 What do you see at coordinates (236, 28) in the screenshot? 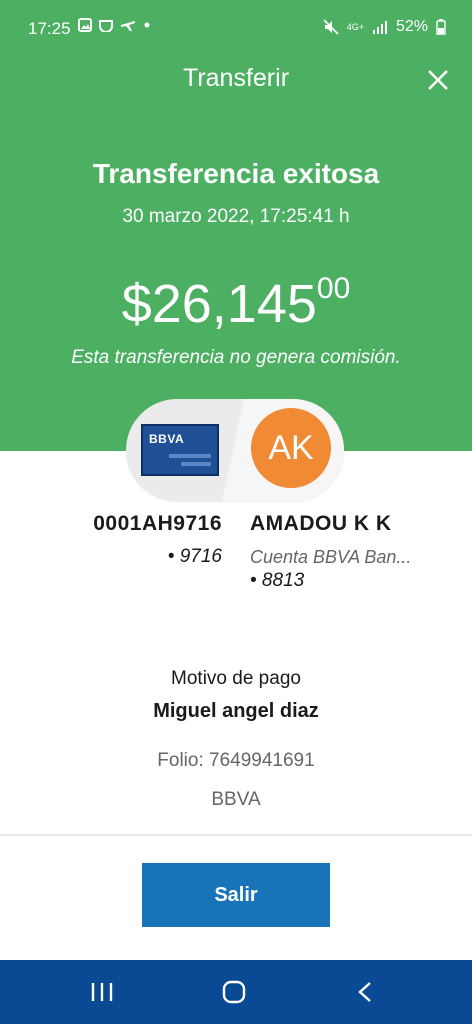
I see `status-bar: 17:25 4G+ 52%` at bounding box center [236, 28].